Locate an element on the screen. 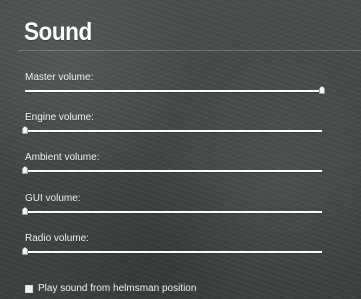 Image resolution: width=361 pixels, height=299 pixels. radio-volume-slider is located at coordinates (172, 252).